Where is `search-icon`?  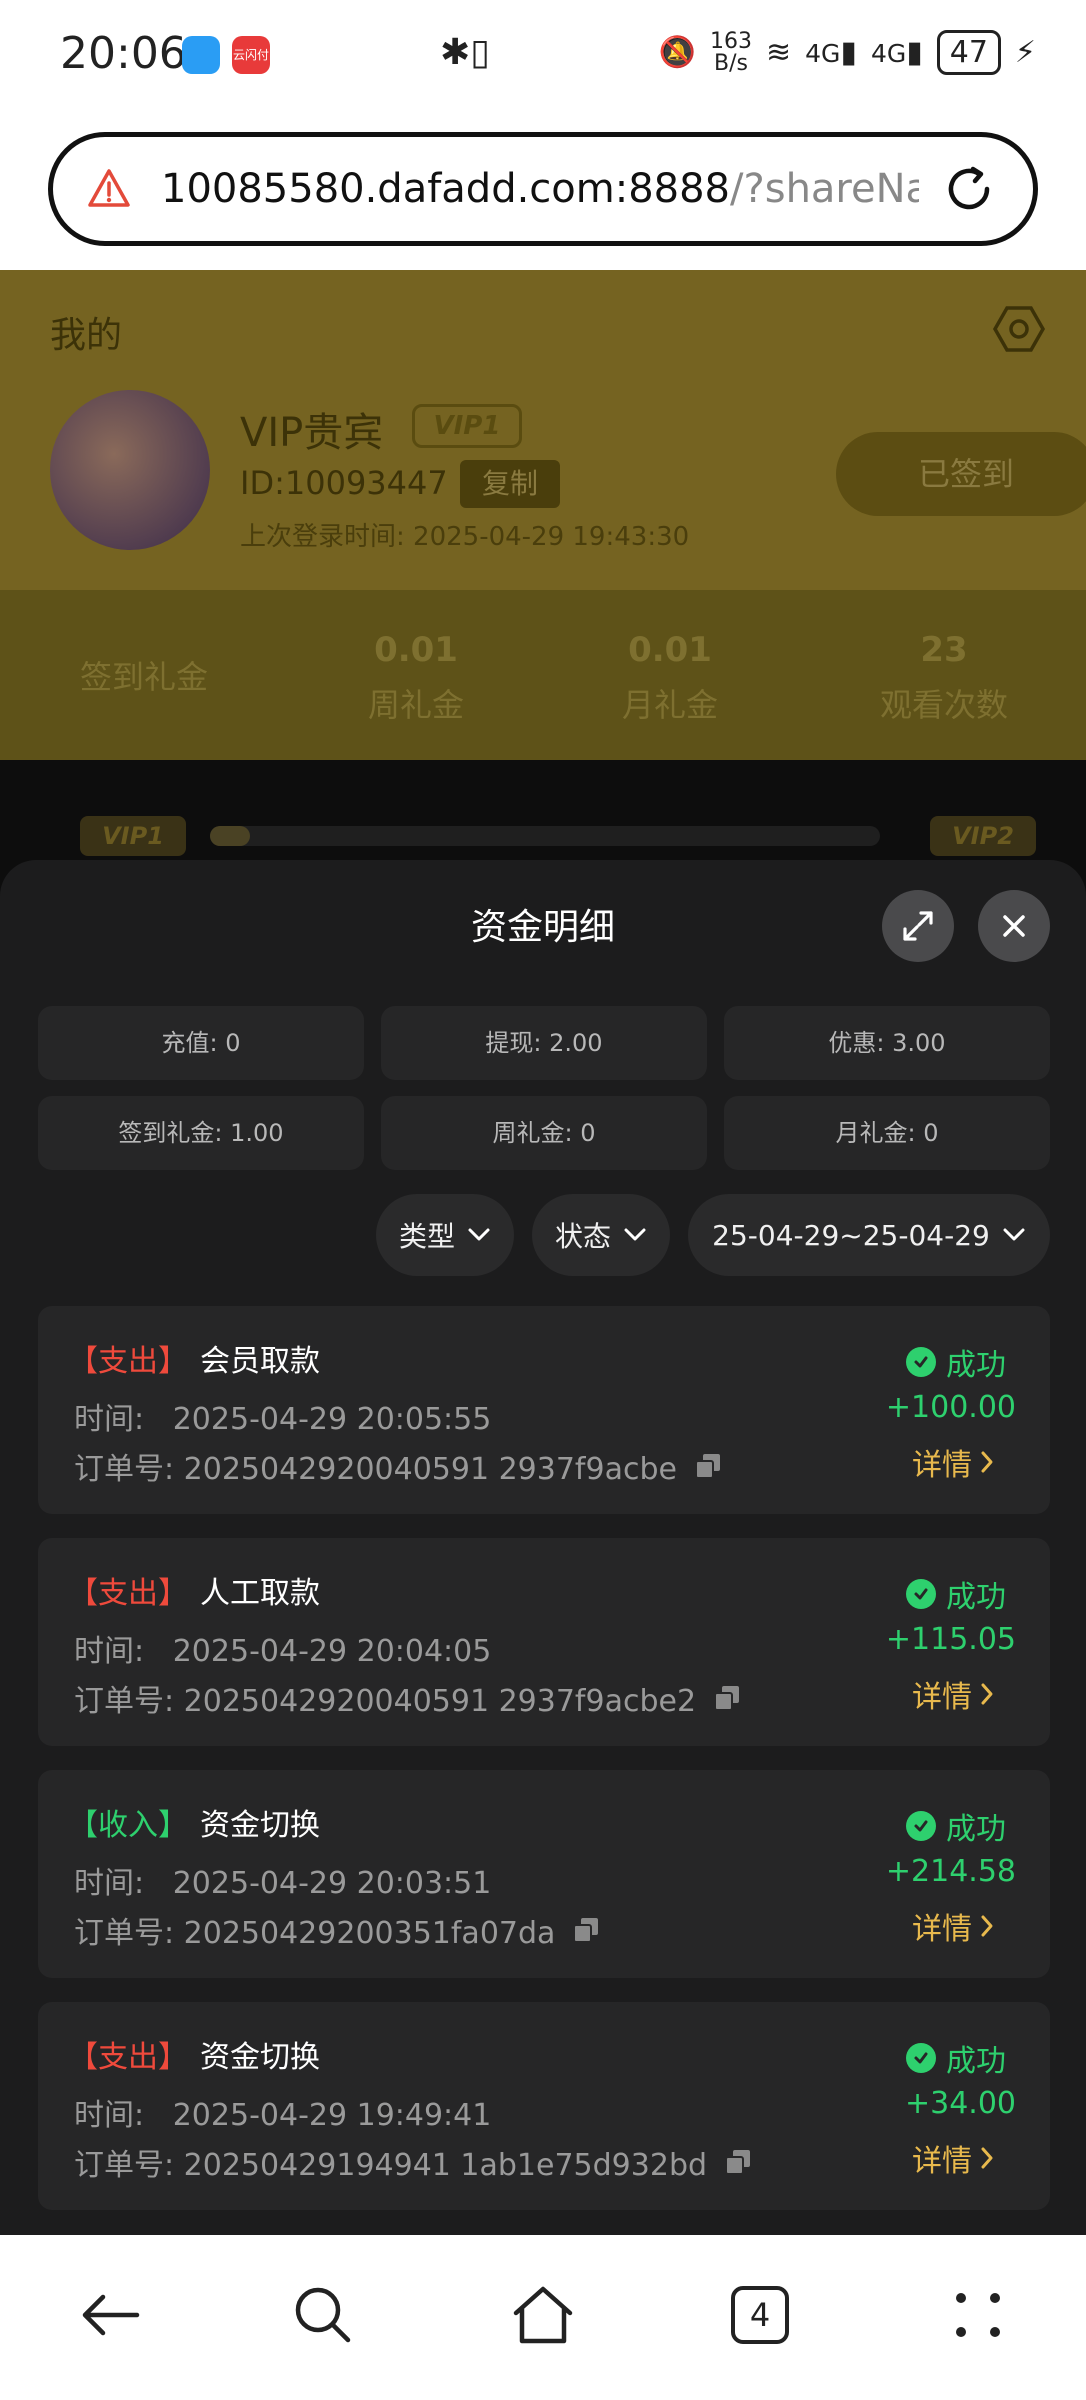
search-icon is located at coordinates (323, 2315).